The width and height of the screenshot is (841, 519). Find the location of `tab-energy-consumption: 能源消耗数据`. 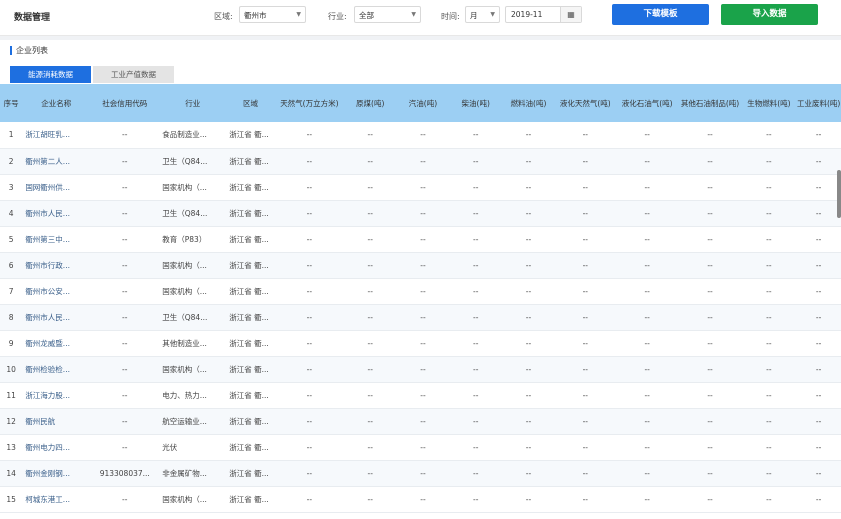

tab-energy-consumption: 能源消耗数据 is located at coordinates (50, 74).